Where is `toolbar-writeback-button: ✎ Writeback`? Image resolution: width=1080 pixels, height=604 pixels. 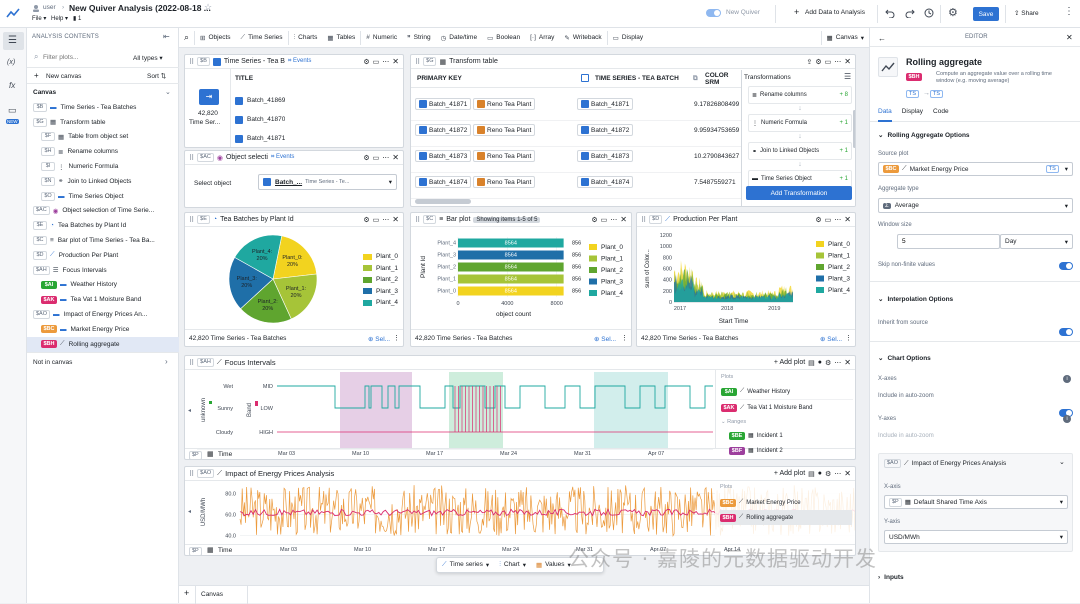 toolbar-writeback-button: ✎ Writeback is located at coordinates (582, 38).